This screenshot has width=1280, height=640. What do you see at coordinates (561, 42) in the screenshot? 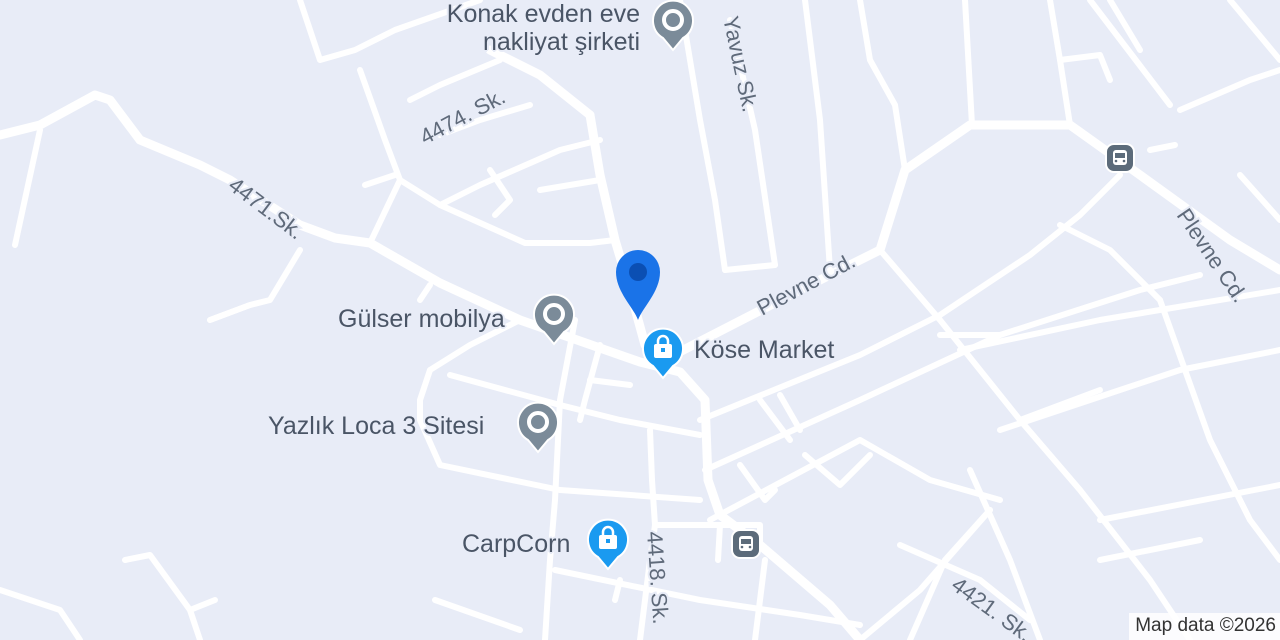
I see `poi-label-konak-line2: nakliyat şirketi` at bounding box center [561, 42].